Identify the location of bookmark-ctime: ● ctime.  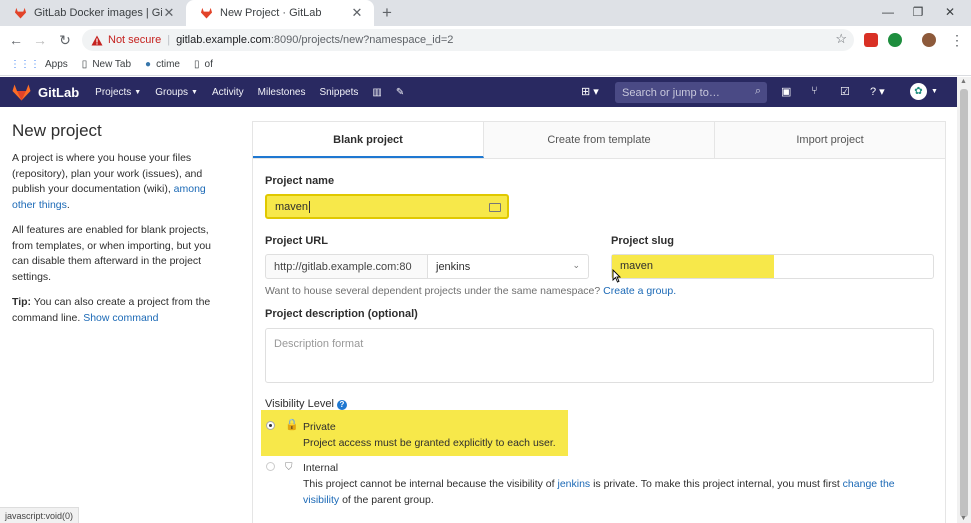
(162, 64).